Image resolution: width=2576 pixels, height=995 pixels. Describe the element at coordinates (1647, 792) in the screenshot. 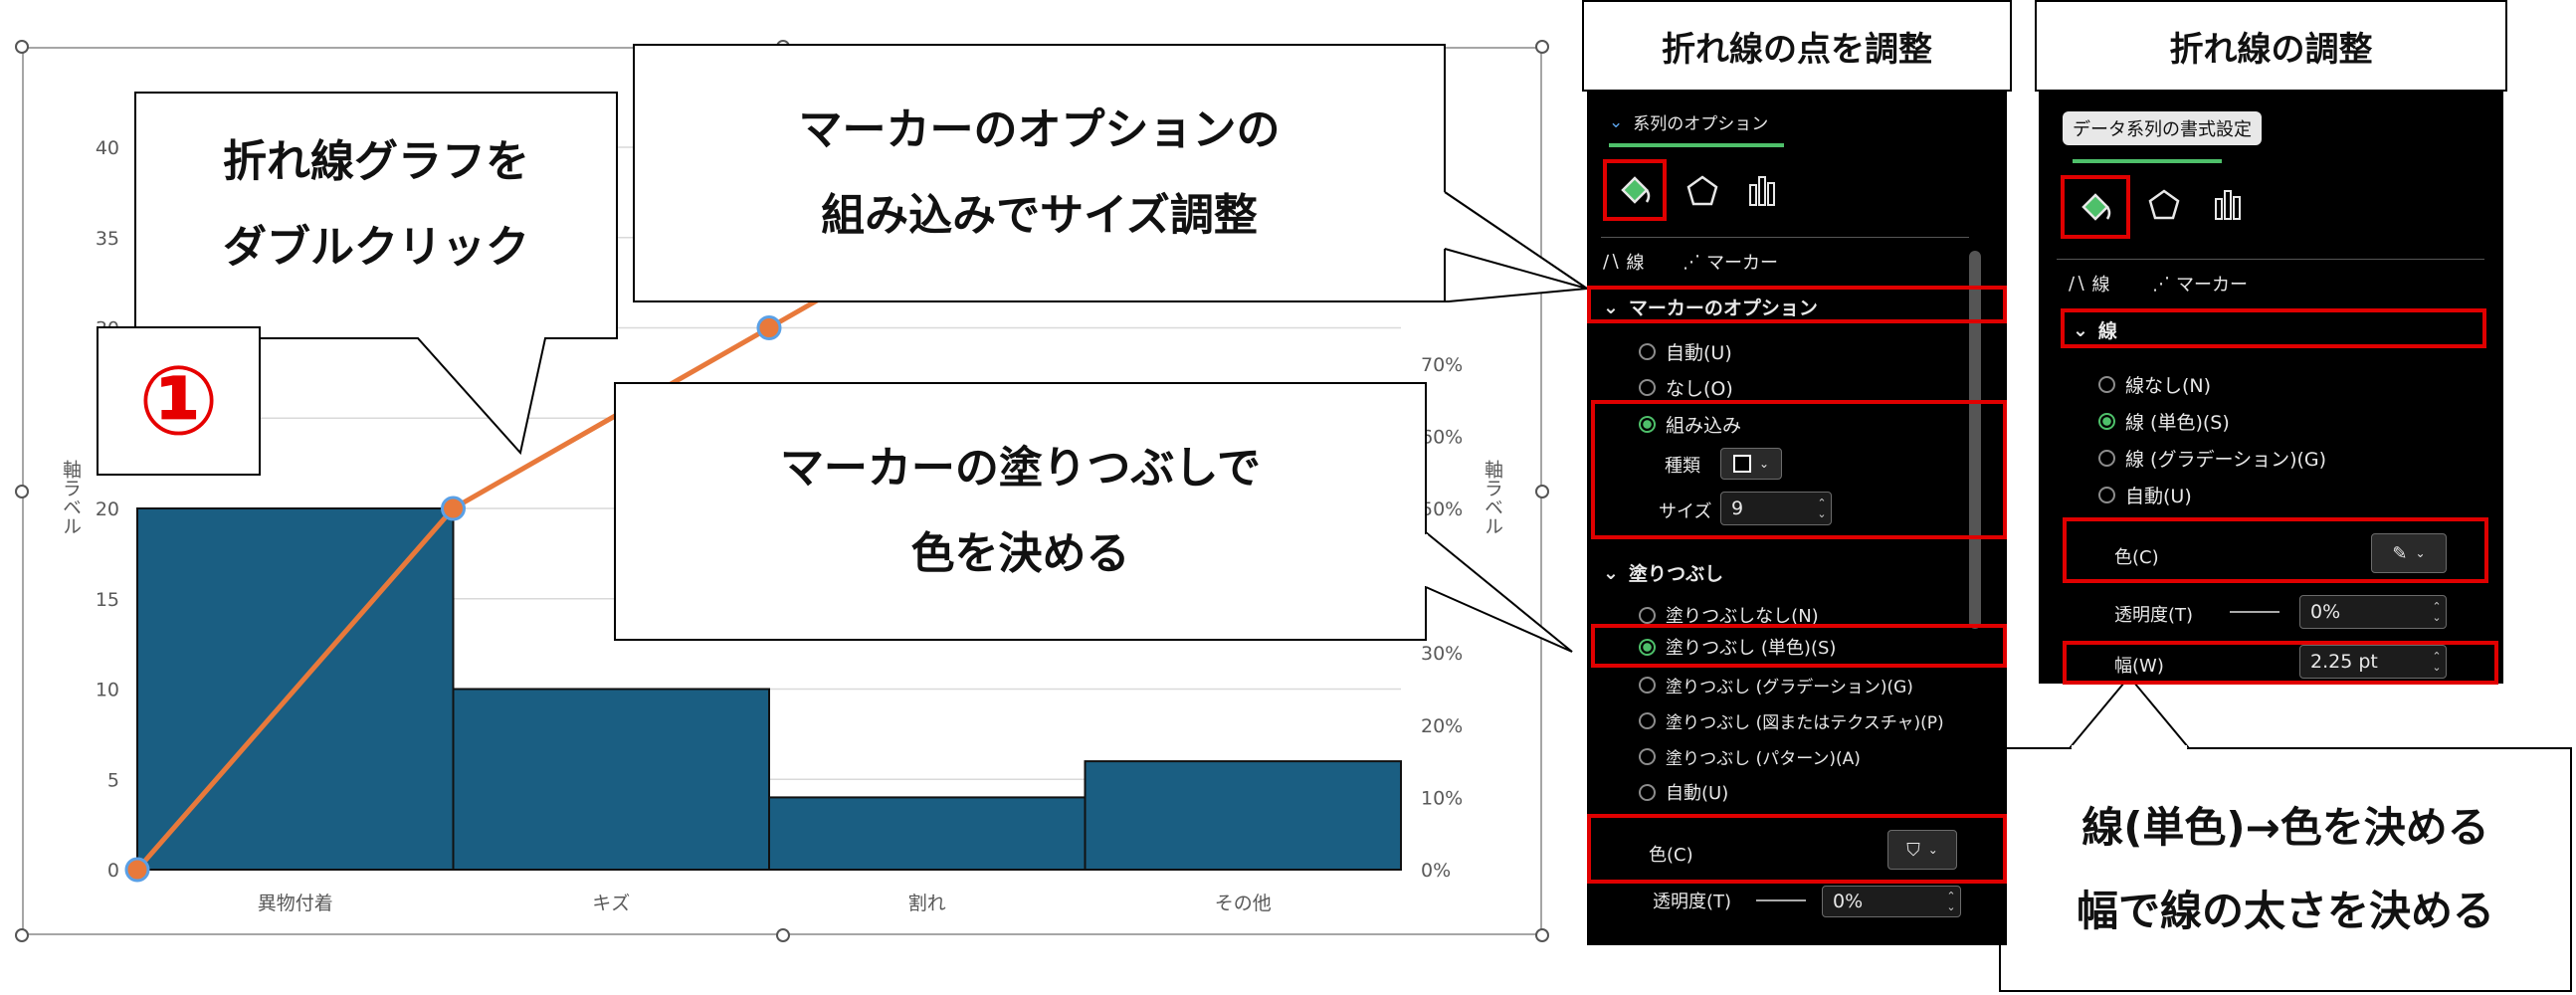

I see `radio-fill-auto` at that location.